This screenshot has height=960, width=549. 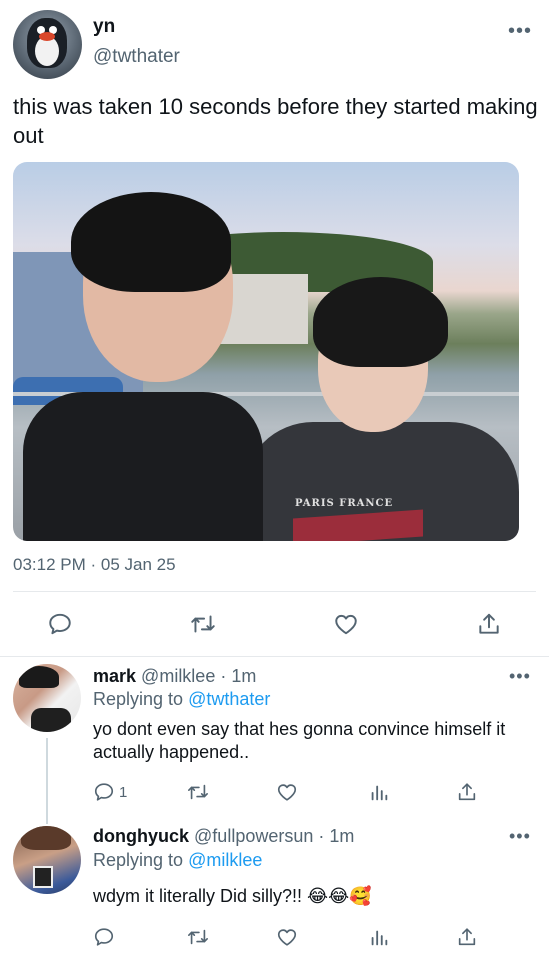 I want to click on display-name: yn, so click(x=104, y=27).